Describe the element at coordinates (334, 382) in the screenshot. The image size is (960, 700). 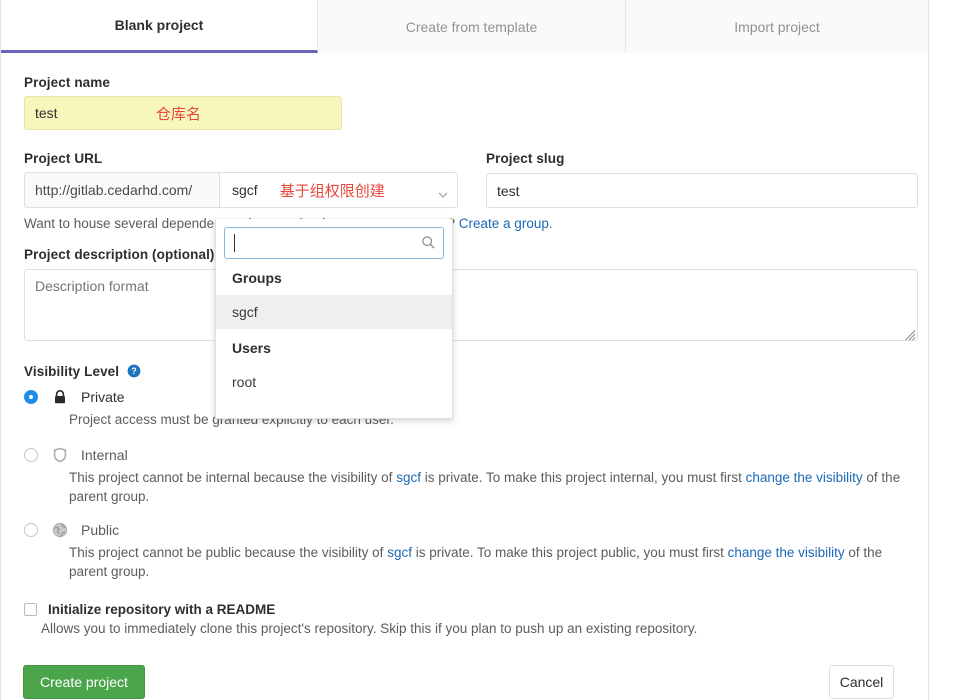
I see `namespace-item-root: root` at that location.